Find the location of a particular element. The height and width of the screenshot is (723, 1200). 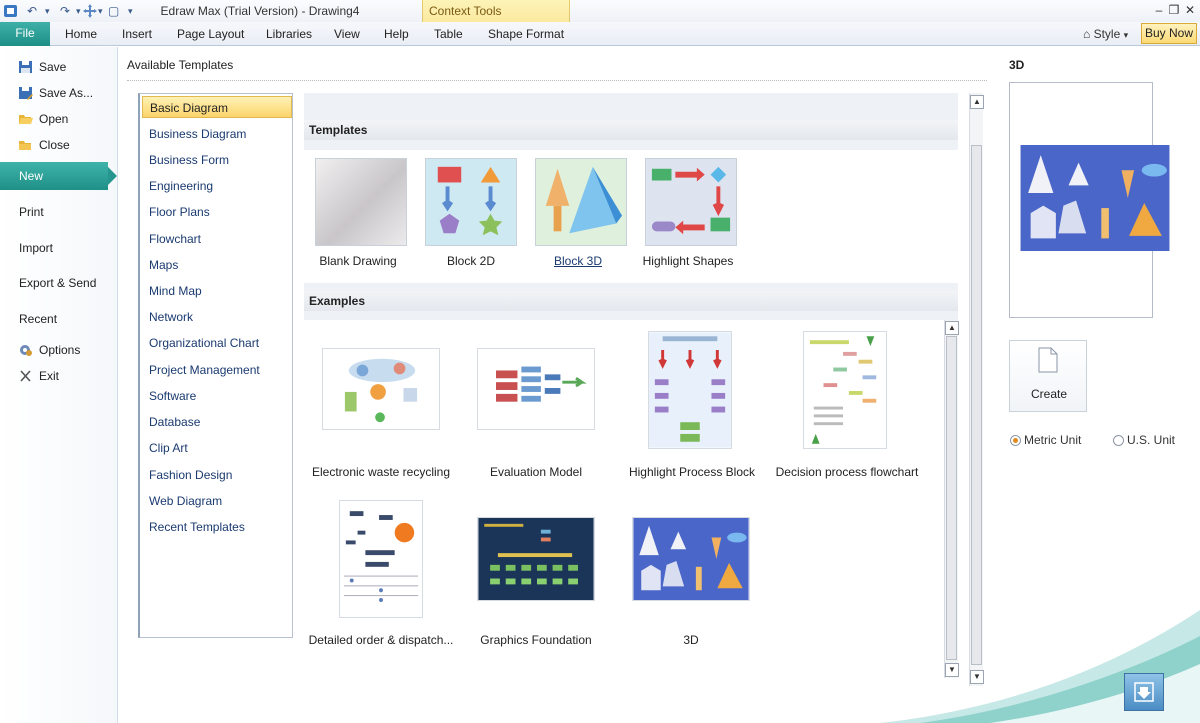

category-engineering: Engineering is located at coordinates (217, 186).